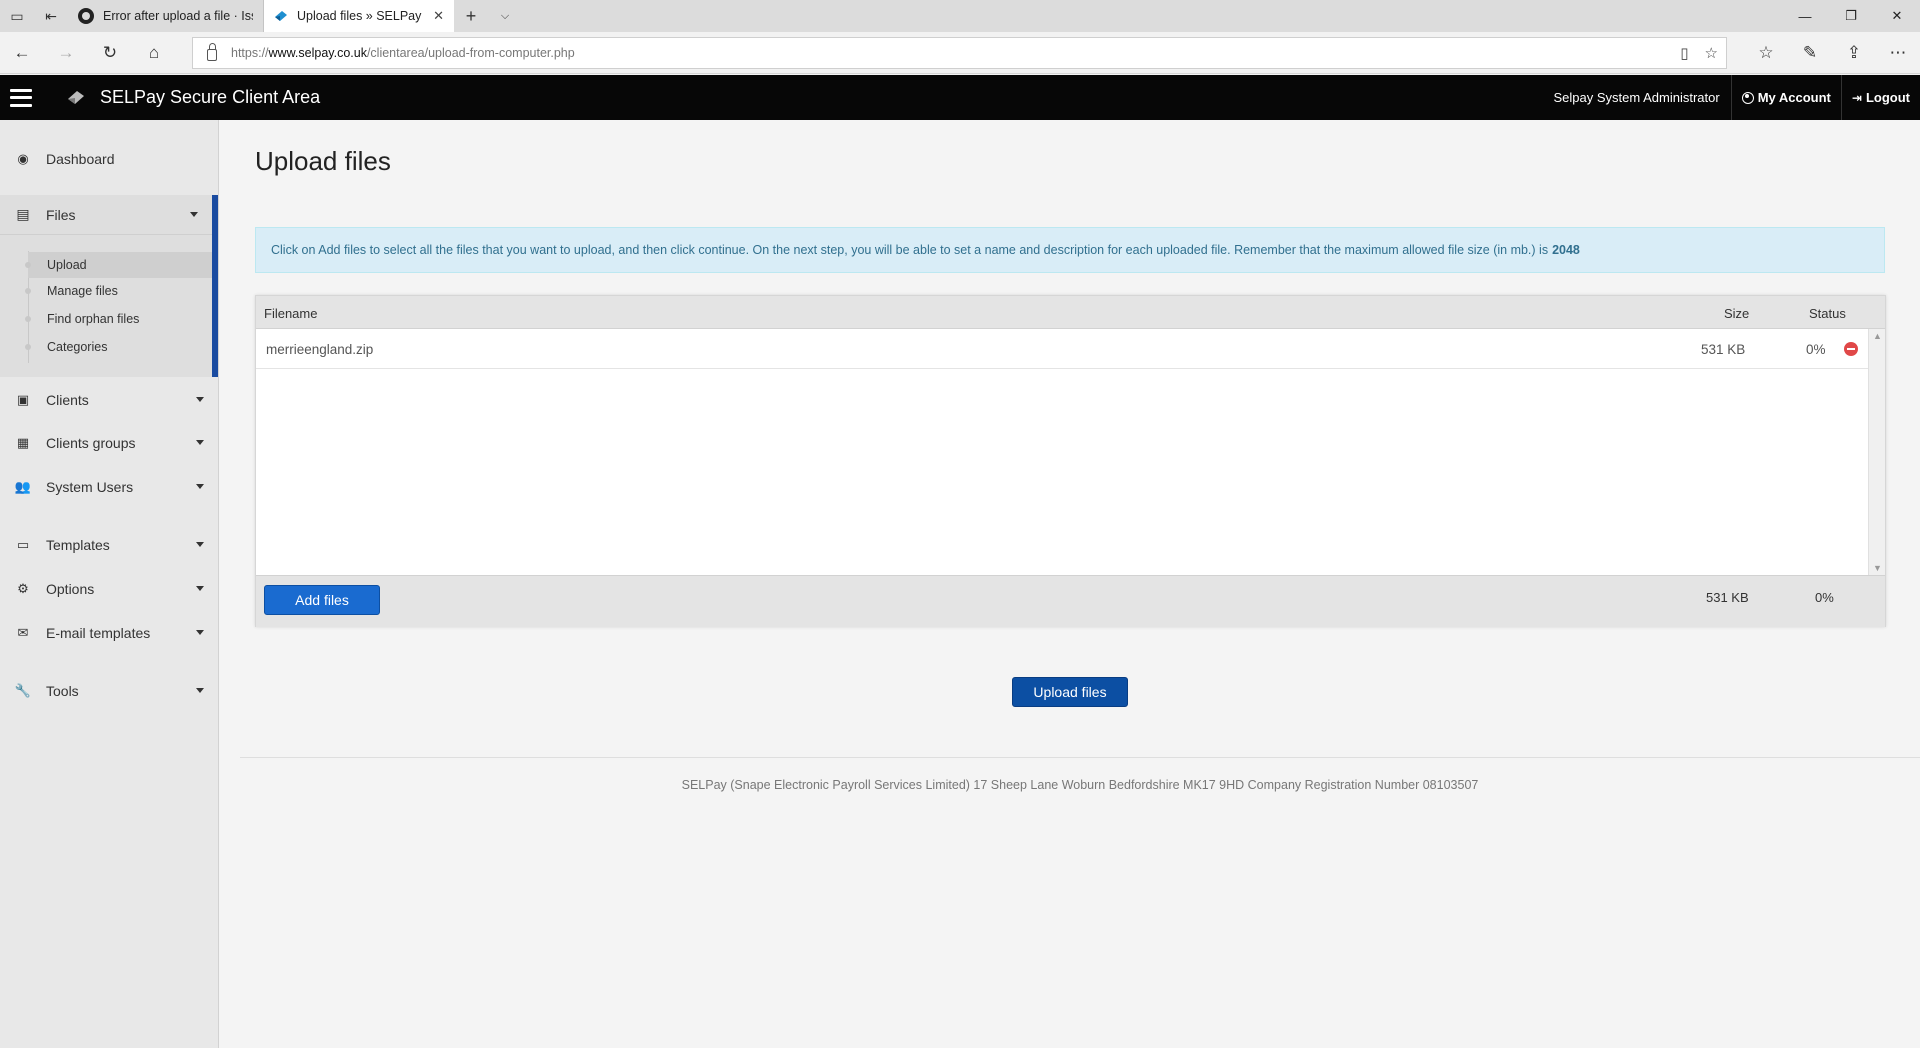 The image size is (1920, 1048). What do you see at coordinates (1851, 349) in the screenshot?
I see `remove-file-icon` at bounding box center [1851, 349].